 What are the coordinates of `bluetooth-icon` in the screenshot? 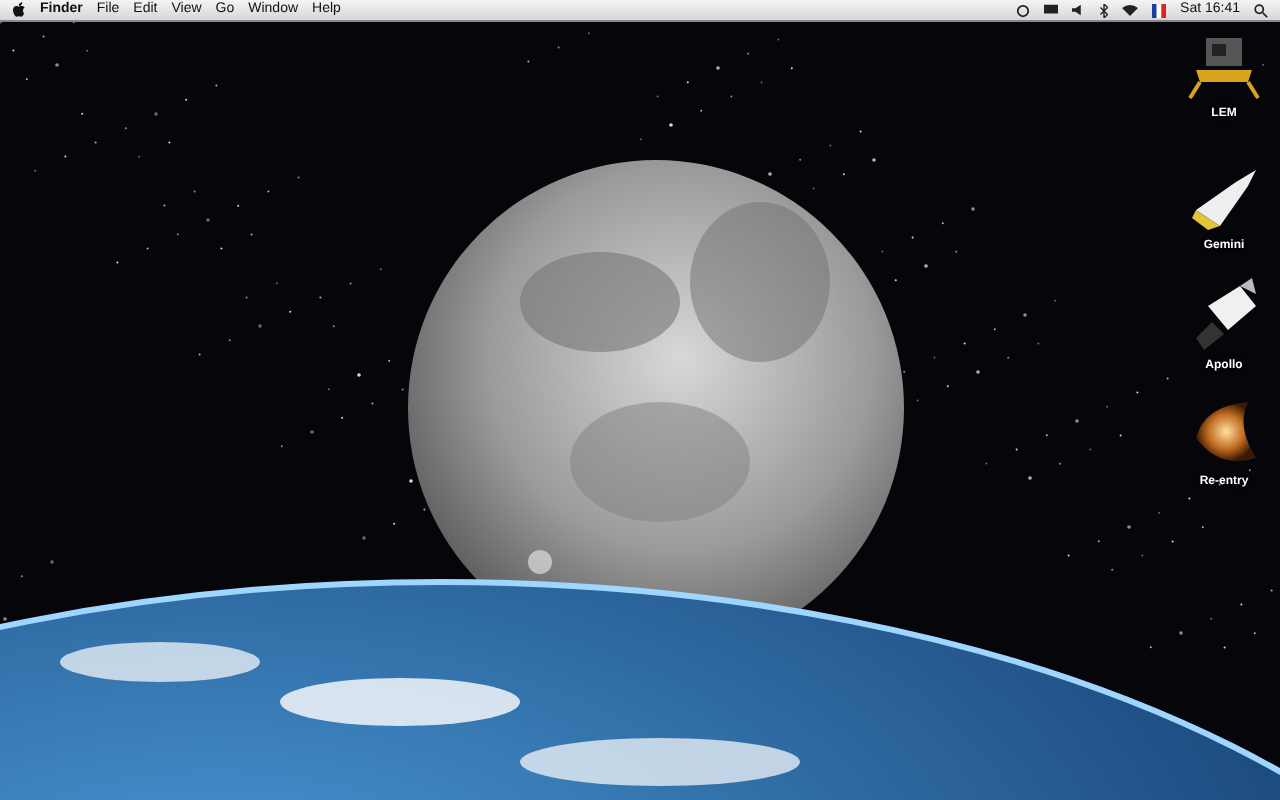 It's located at (1104, 10).